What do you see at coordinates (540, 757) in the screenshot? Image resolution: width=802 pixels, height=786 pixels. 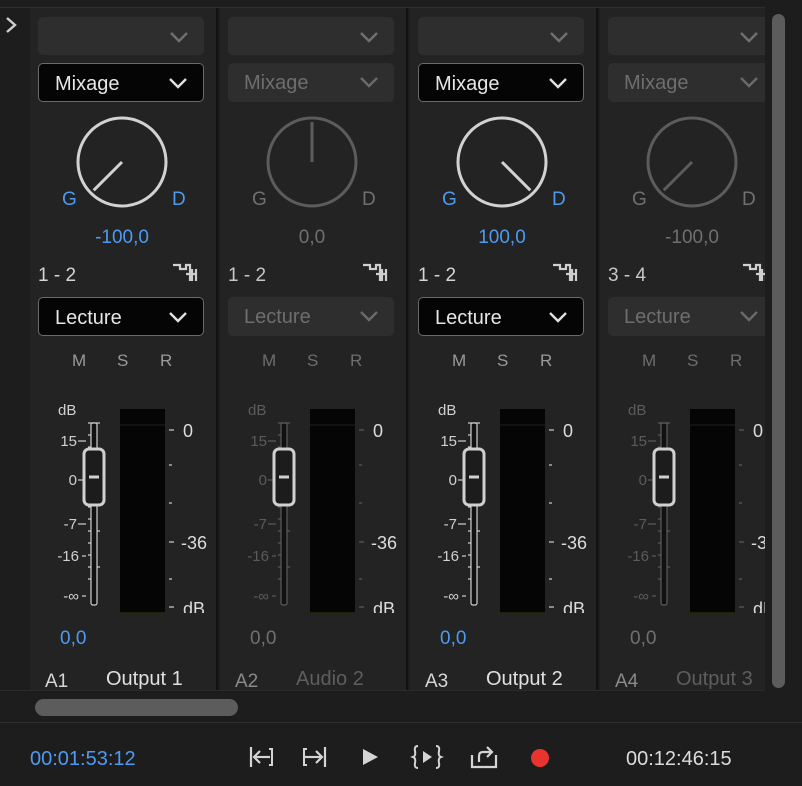 I see `record-icon` at bounding box center [540, 757].